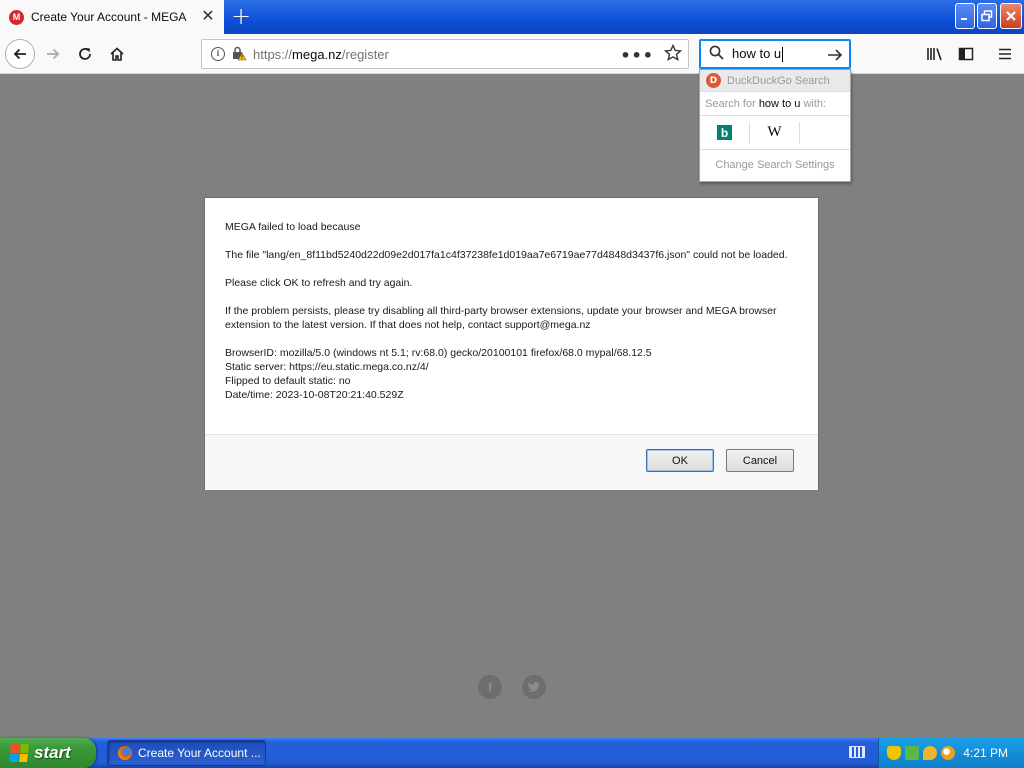 Image resolution: width=1024 pixels, height=768 pixels. Describe the element at coordinates (490, 687) in the screenshot. I see `facebook-icon: f` at that location.